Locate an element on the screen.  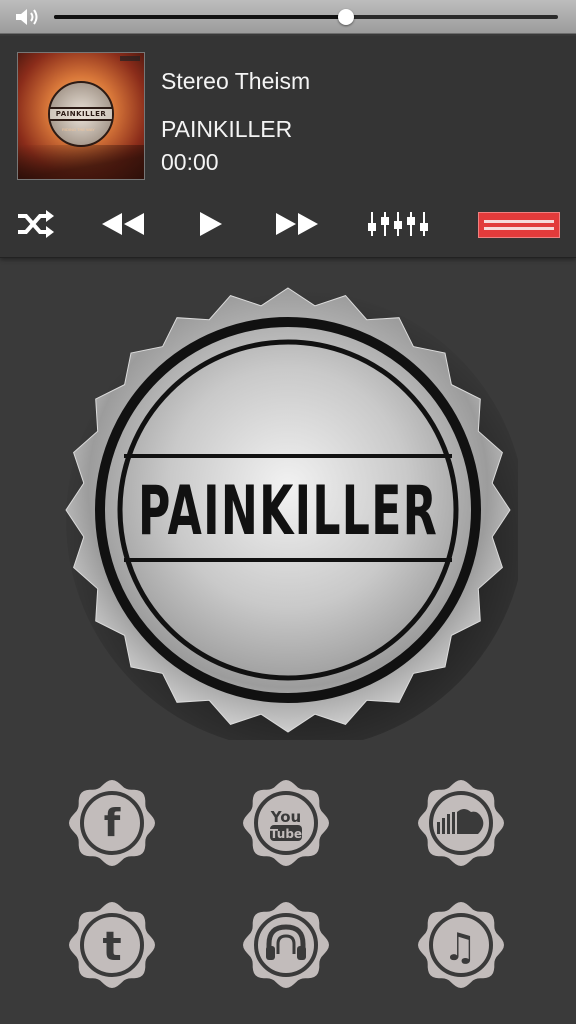
playback-controls is located at coordinates (288, 224).